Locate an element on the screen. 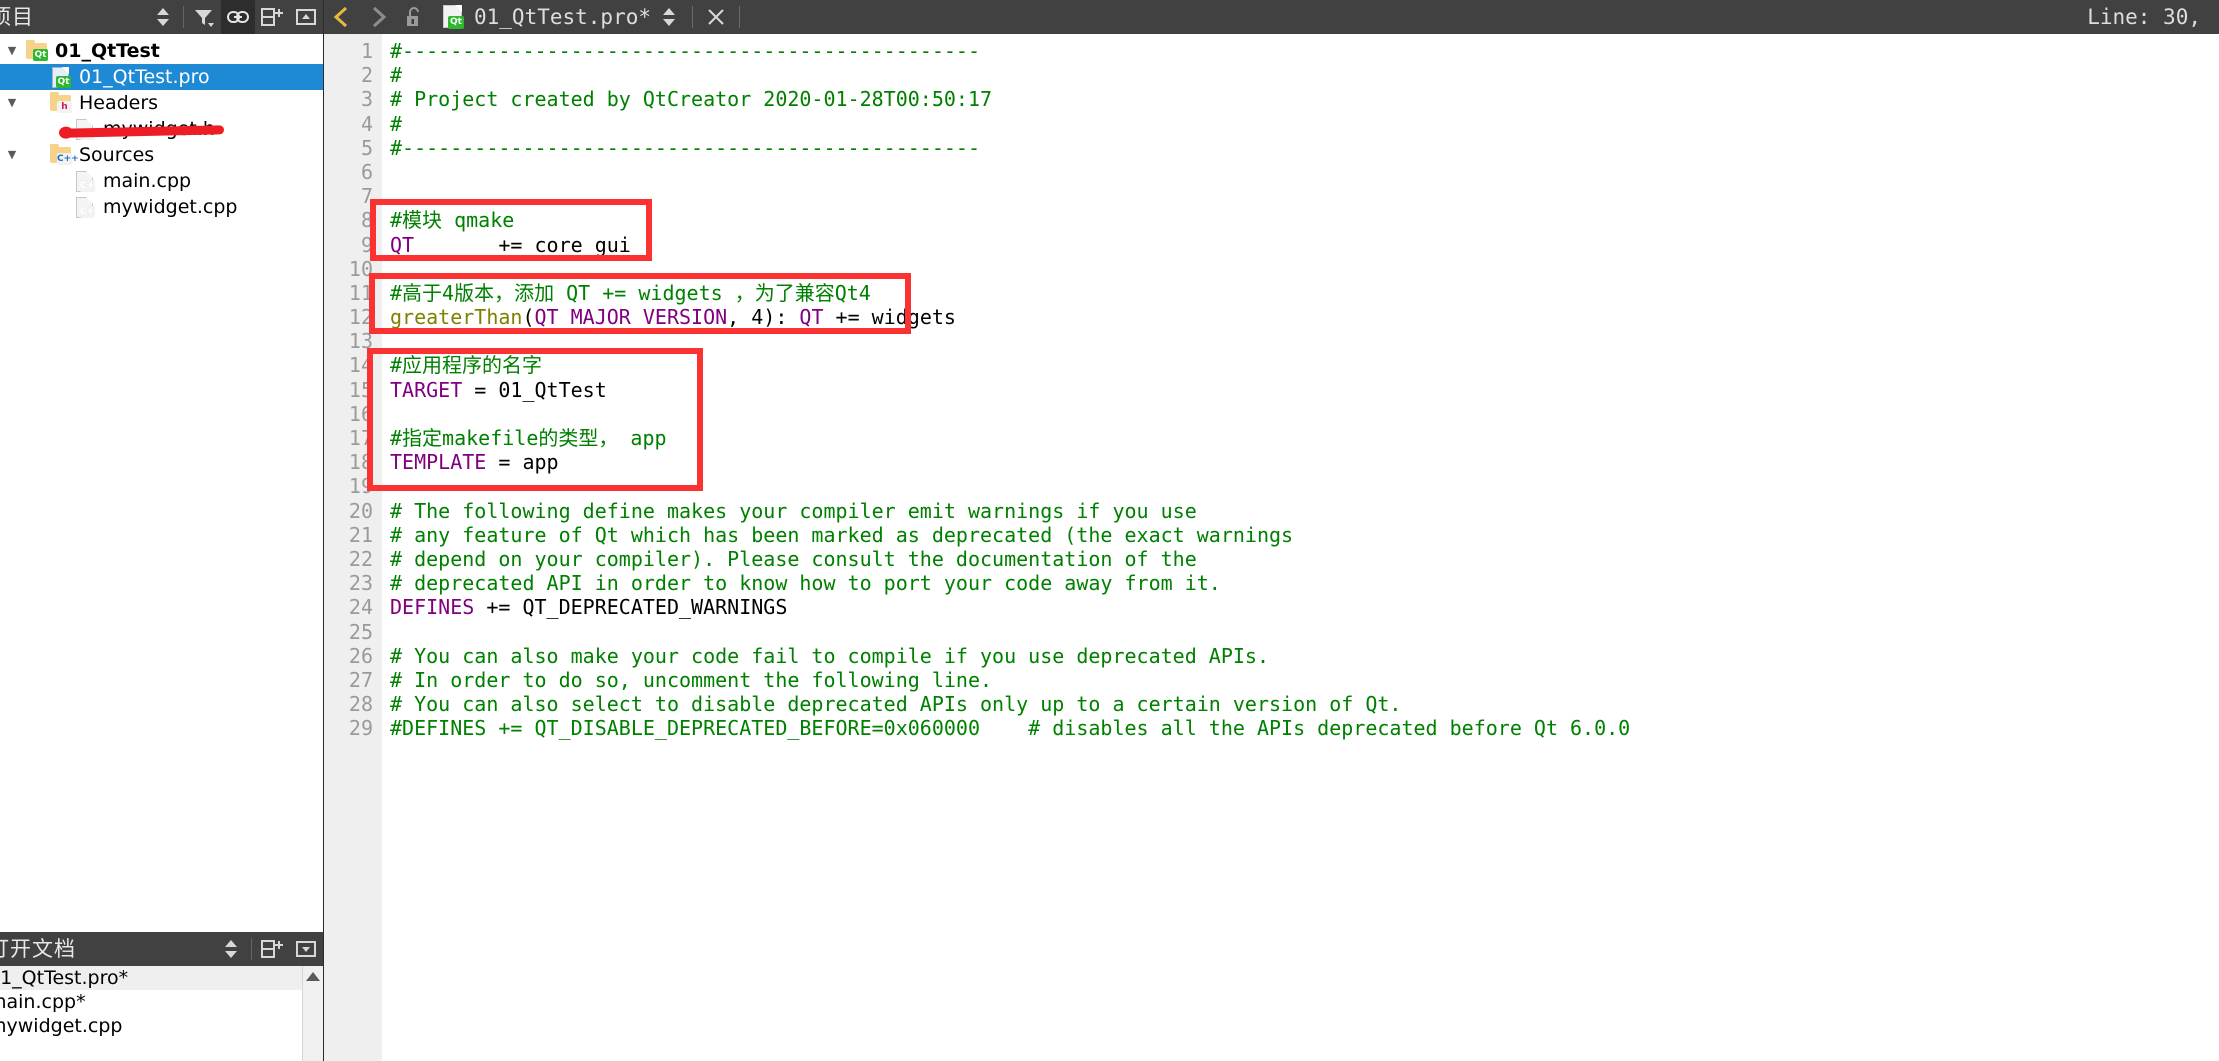 The width and height of the screenshot is (2219, 1061). line-number: 29 is located at coordinates (360, 728).